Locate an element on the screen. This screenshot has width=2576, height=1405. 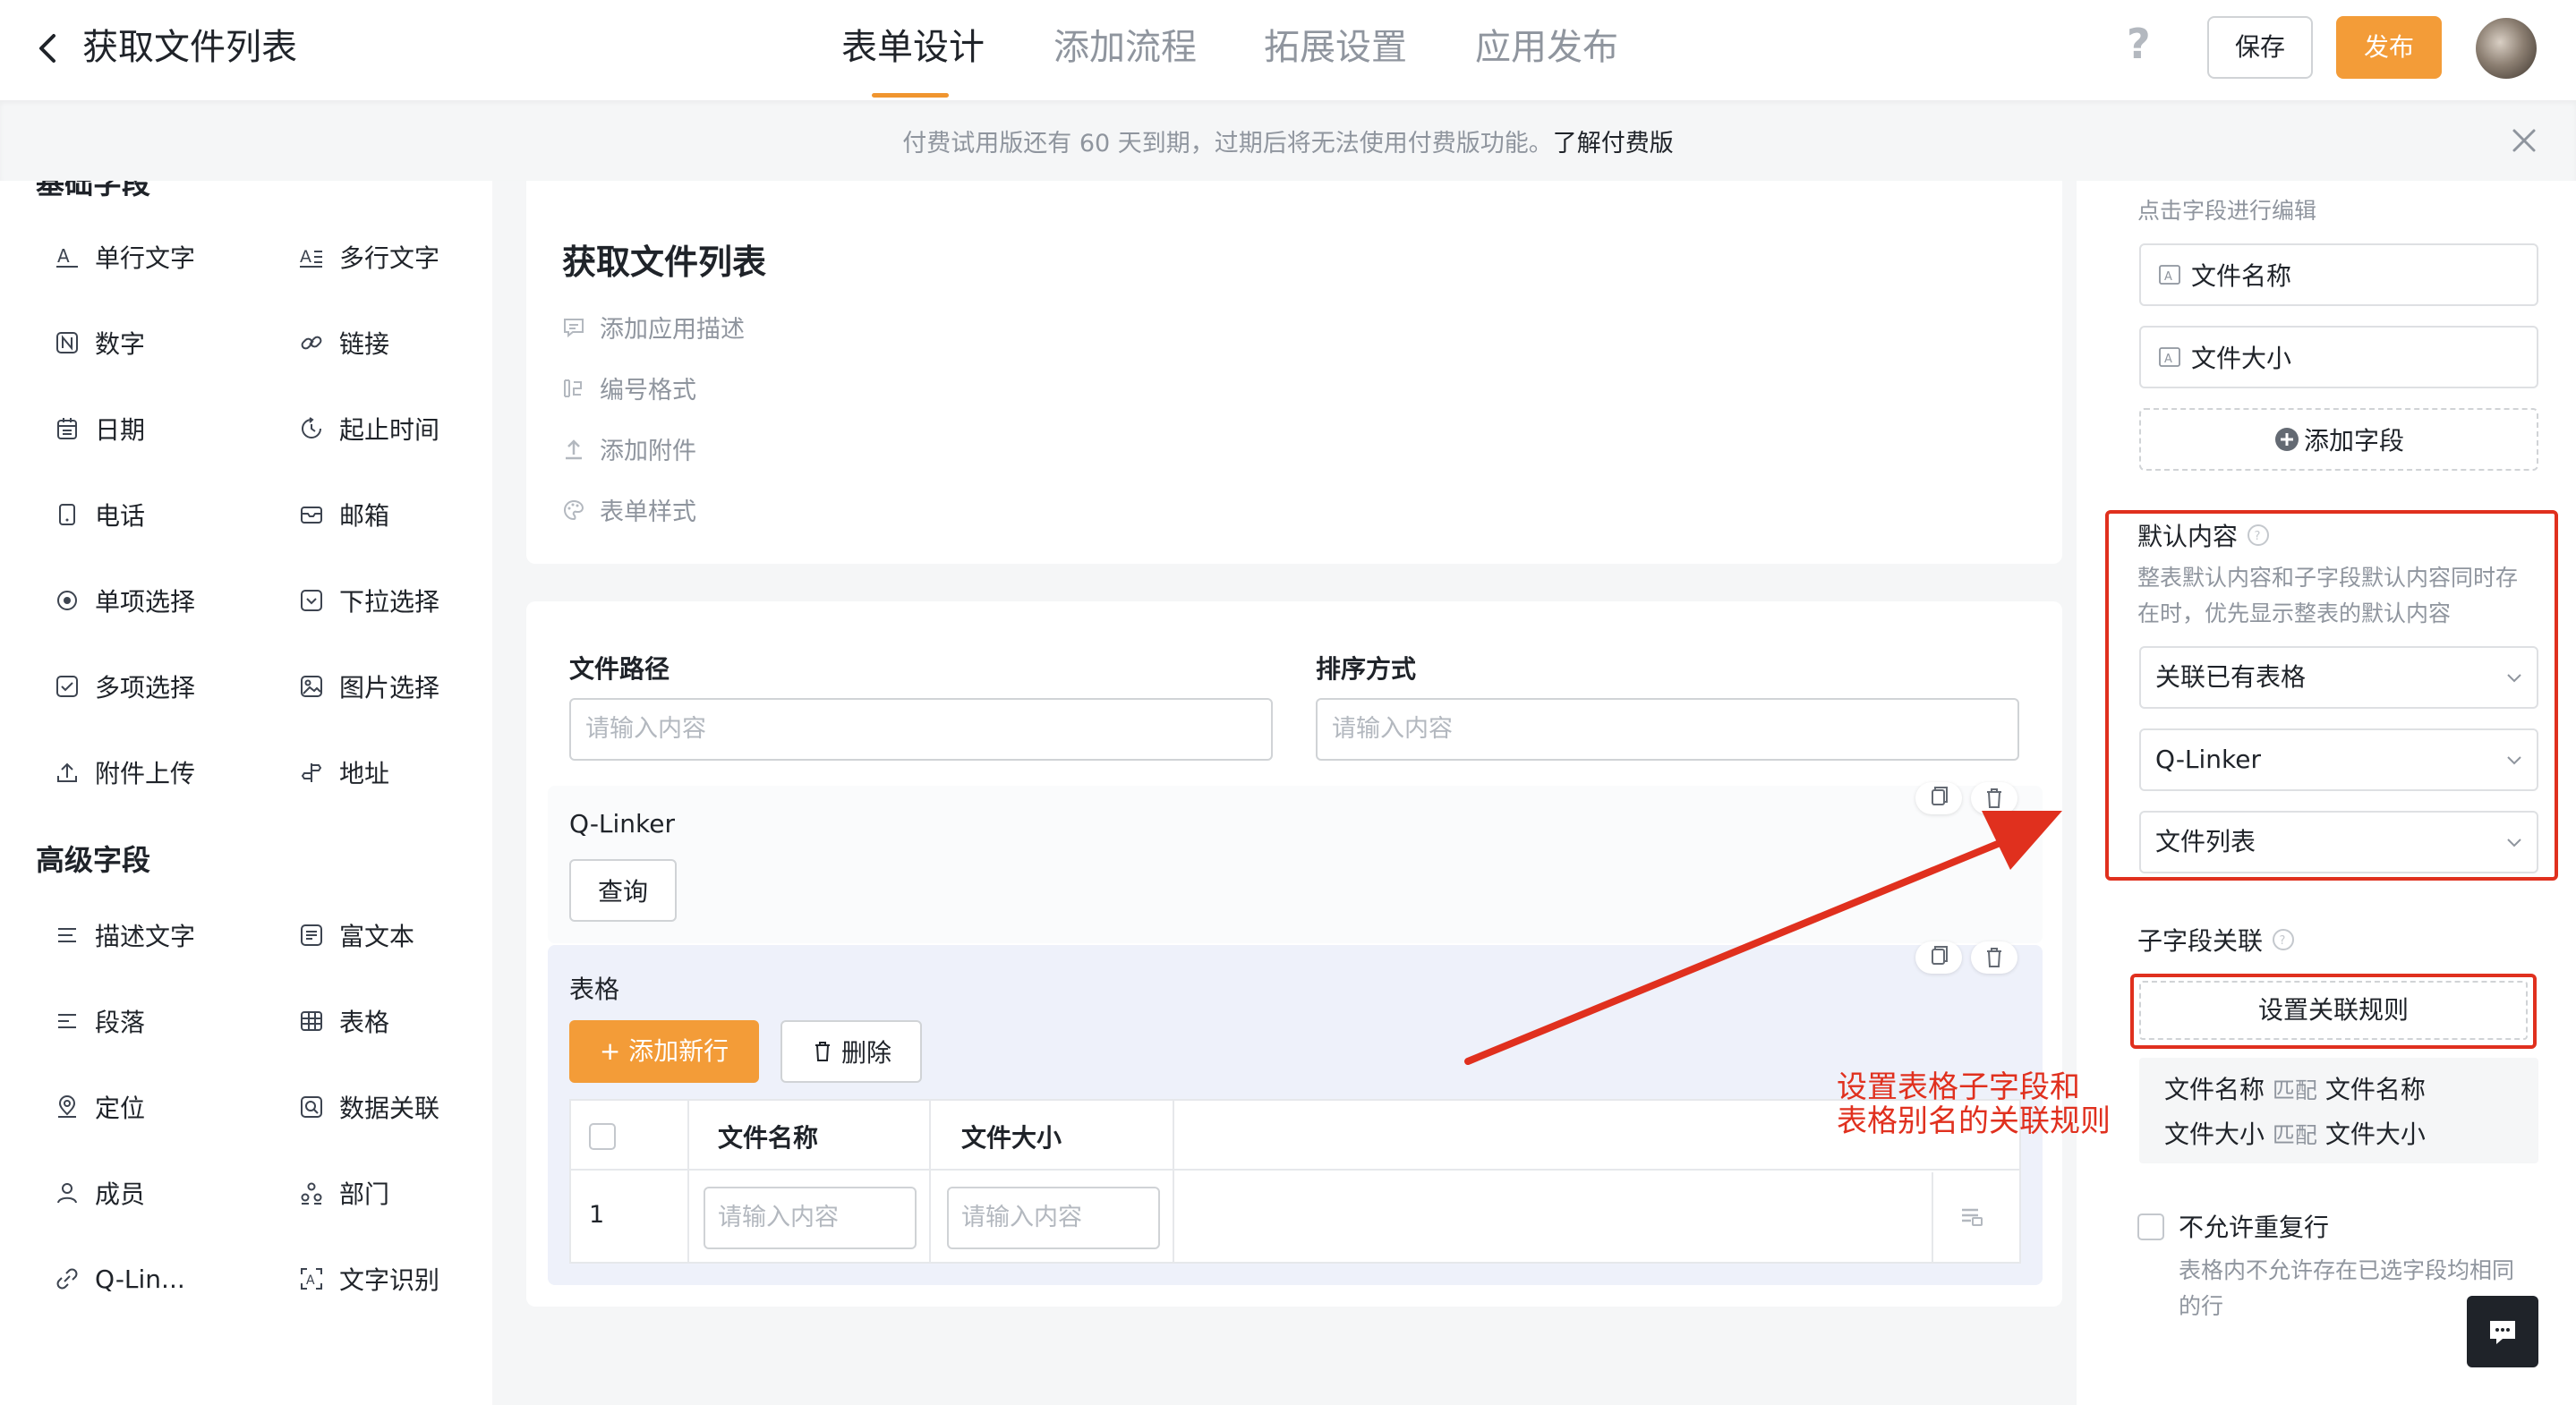
annotation-text: 设置表格子字段和 表格别名的关联规则 is located at coordinates (1974, 1104).